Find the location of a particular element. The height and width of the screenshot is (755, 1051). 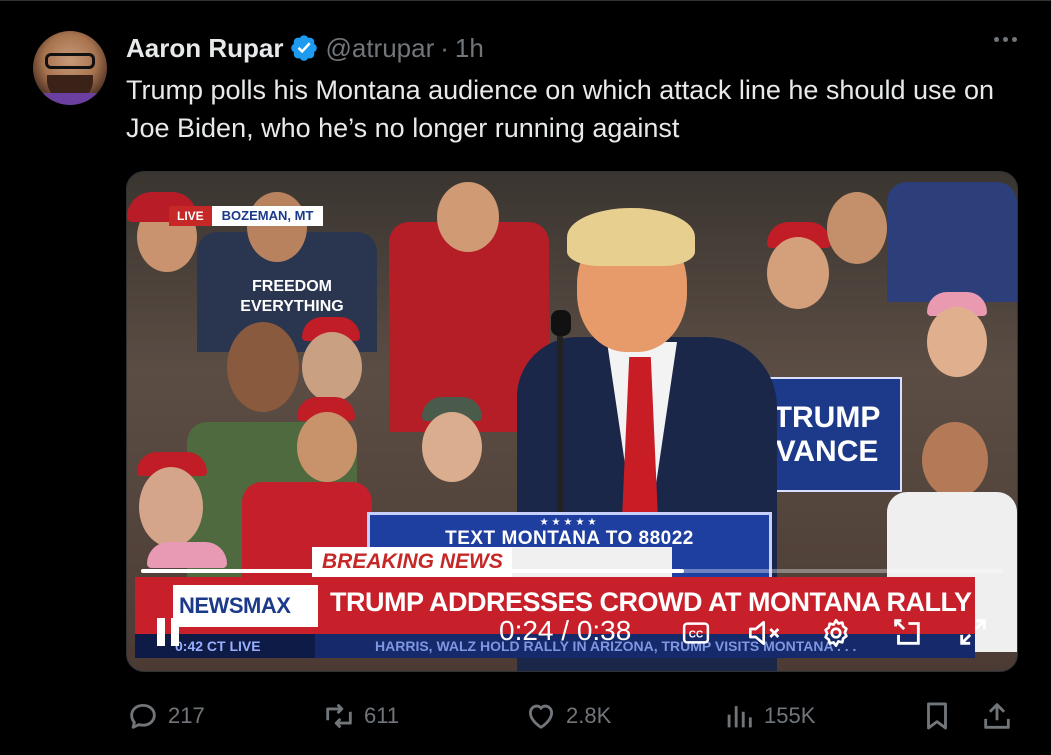

microphone-head is located at coordinates (561, 323).